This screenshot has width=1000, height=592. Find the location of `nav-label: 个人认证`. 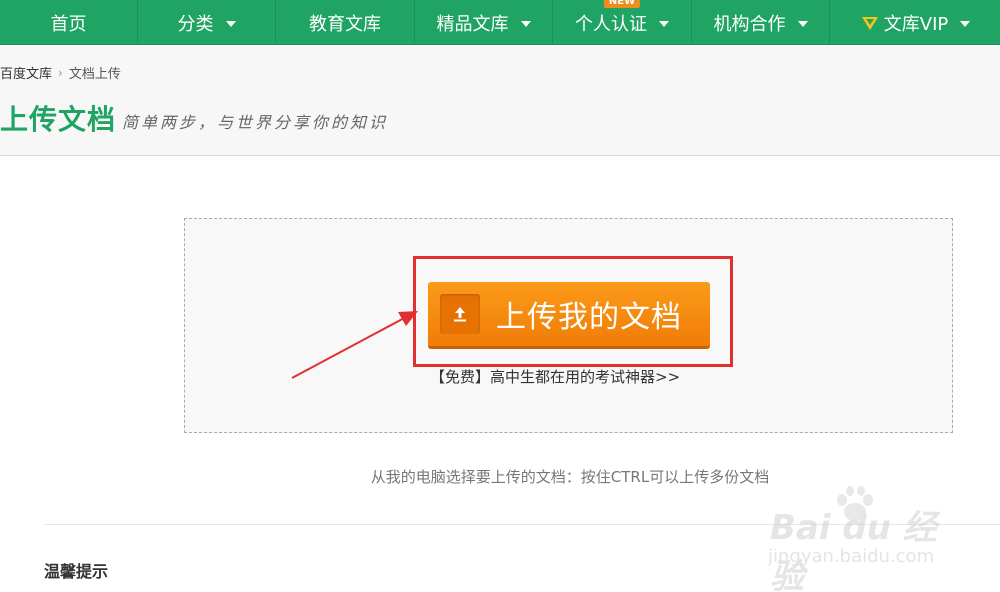

nav-label: 个人认证 is located at coordinates (611, 24).